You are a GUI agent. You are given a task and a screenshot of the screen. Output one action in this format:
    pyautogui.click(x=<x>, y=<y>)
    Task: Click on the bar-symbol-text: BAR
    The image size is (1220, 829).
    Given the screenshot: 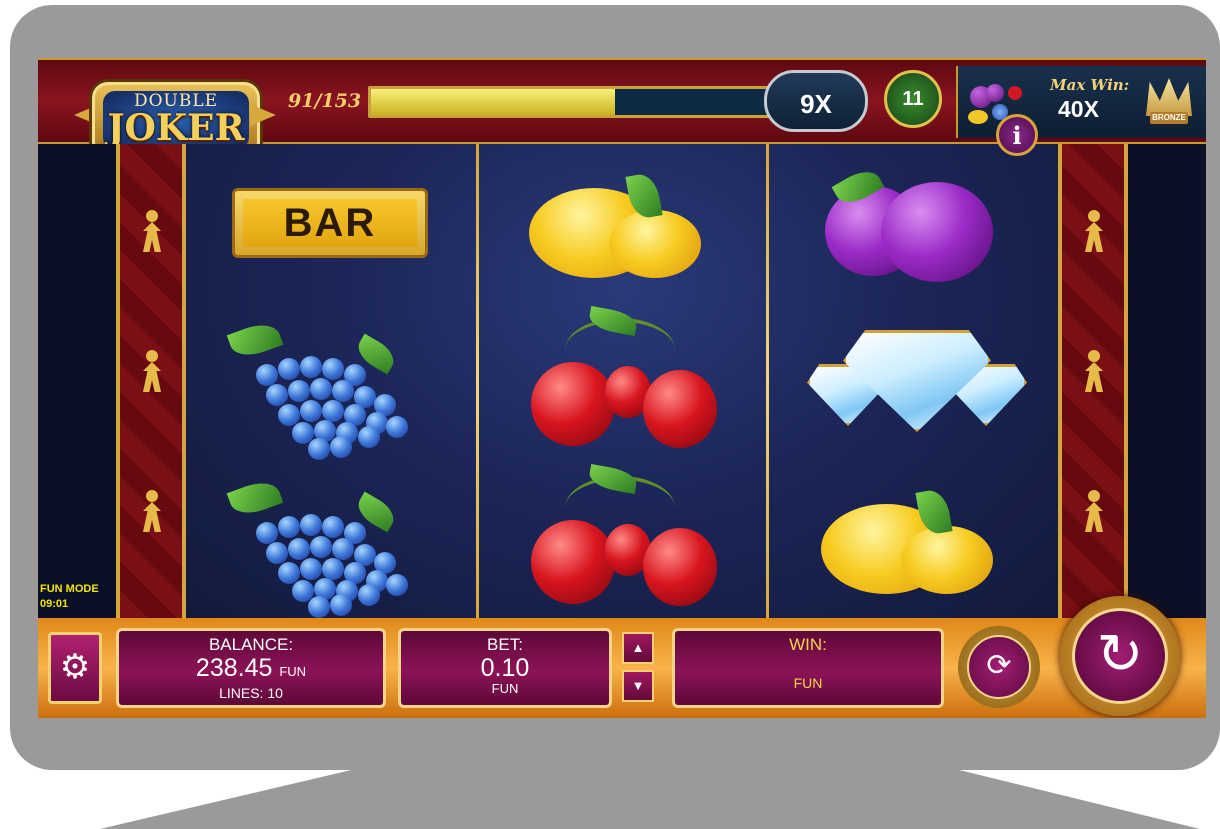 What is the action you would take?
    pyautogui.click(x=330, y=223)
    